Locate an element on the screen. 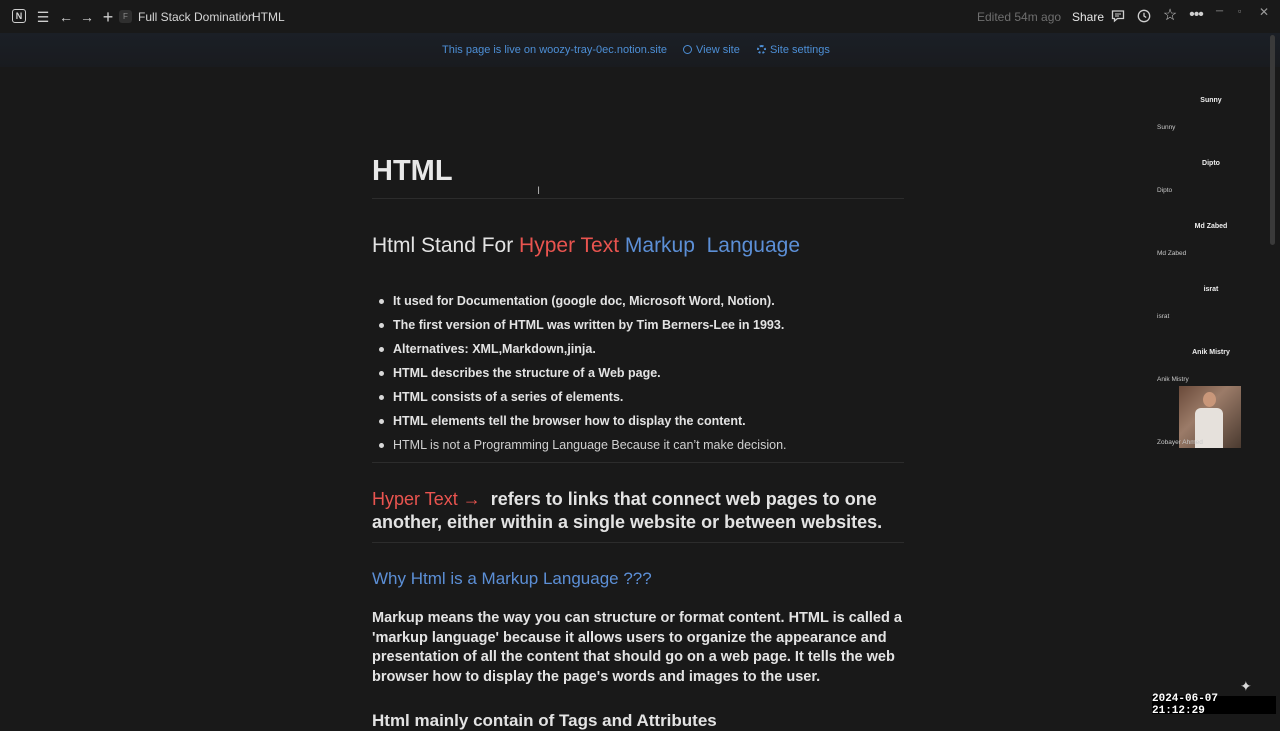 Image resolution: width=1280 pixels, height=731 pixels. site-settings-label: Site settings is located at coordinates (800, 50).